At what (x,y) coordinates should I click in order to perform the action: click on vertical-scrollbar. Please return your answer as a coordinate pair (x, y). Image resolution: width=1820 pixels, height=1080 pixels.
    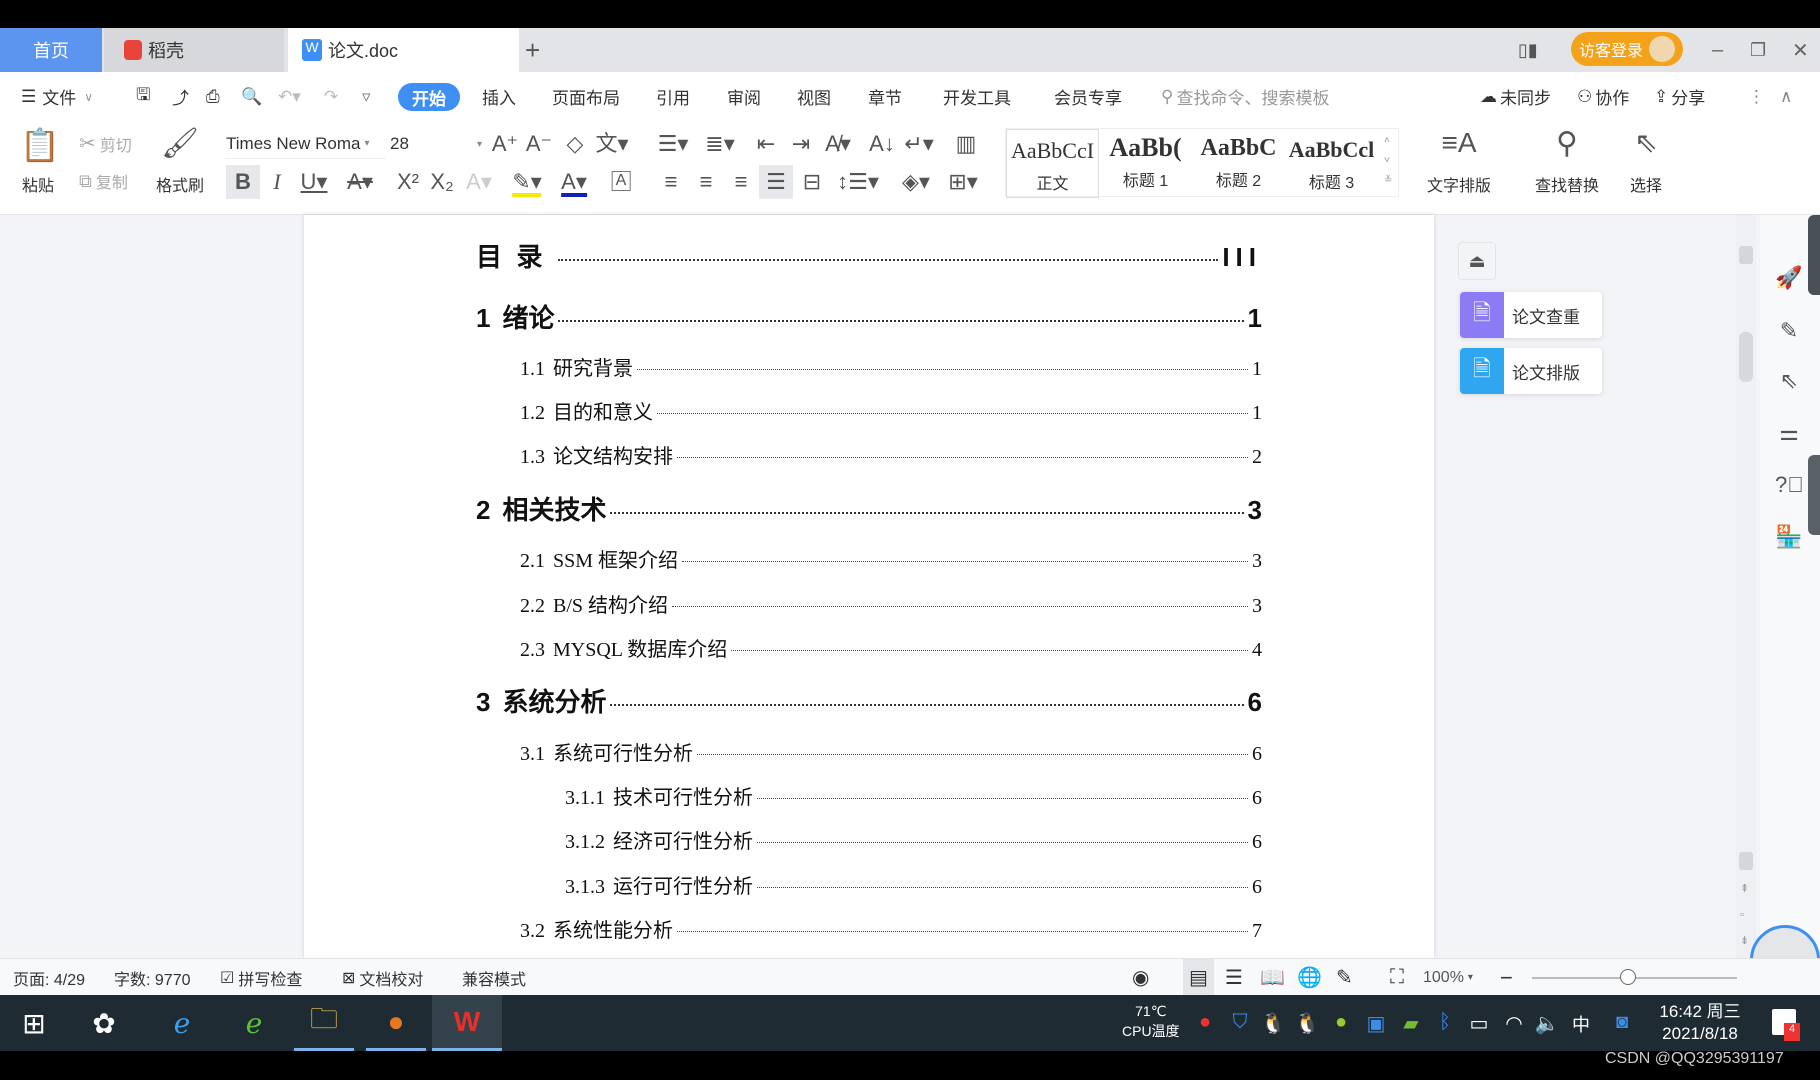
    Looking at the image, I should click on (1746, 586).